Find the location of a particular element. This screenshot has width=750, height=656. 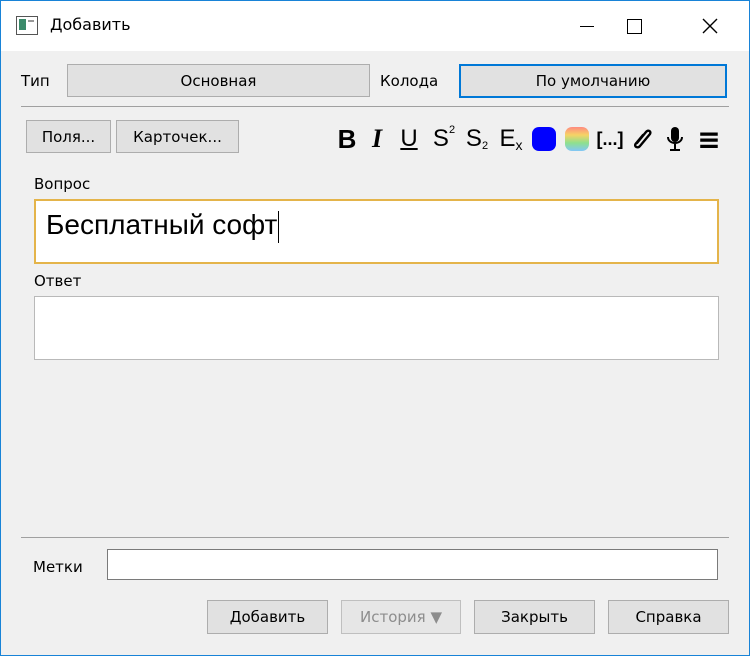

add-button: Добавить is located at coordinates (267, 617).